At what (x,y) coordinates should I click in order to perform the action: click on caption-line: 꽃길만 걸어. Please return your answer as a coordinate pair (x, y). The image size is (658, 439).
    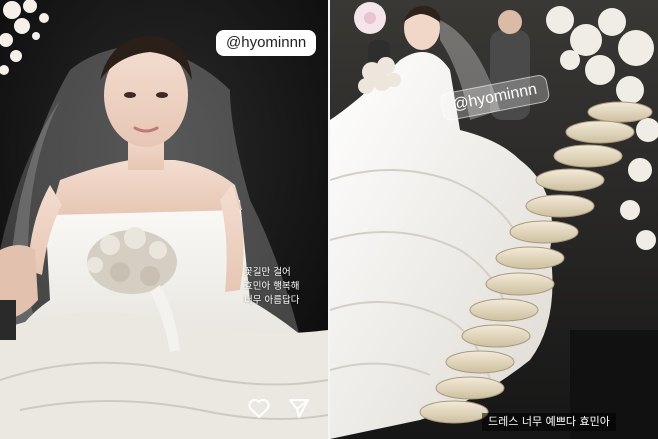
    Looking at the image, I should click on (267, 272).